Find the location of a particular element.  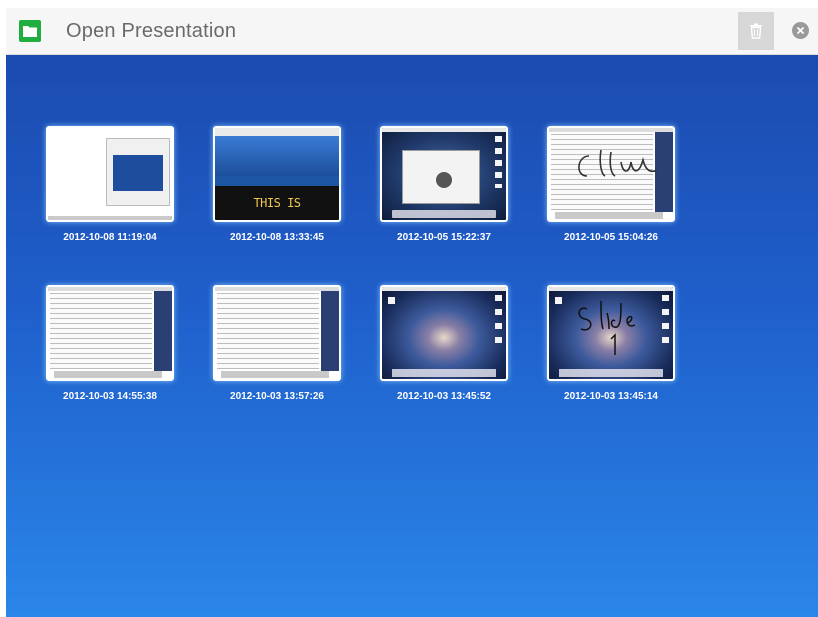

presentation-timestamp: 2012-10-08 11:19:04 is located at coordinates (110, 237).